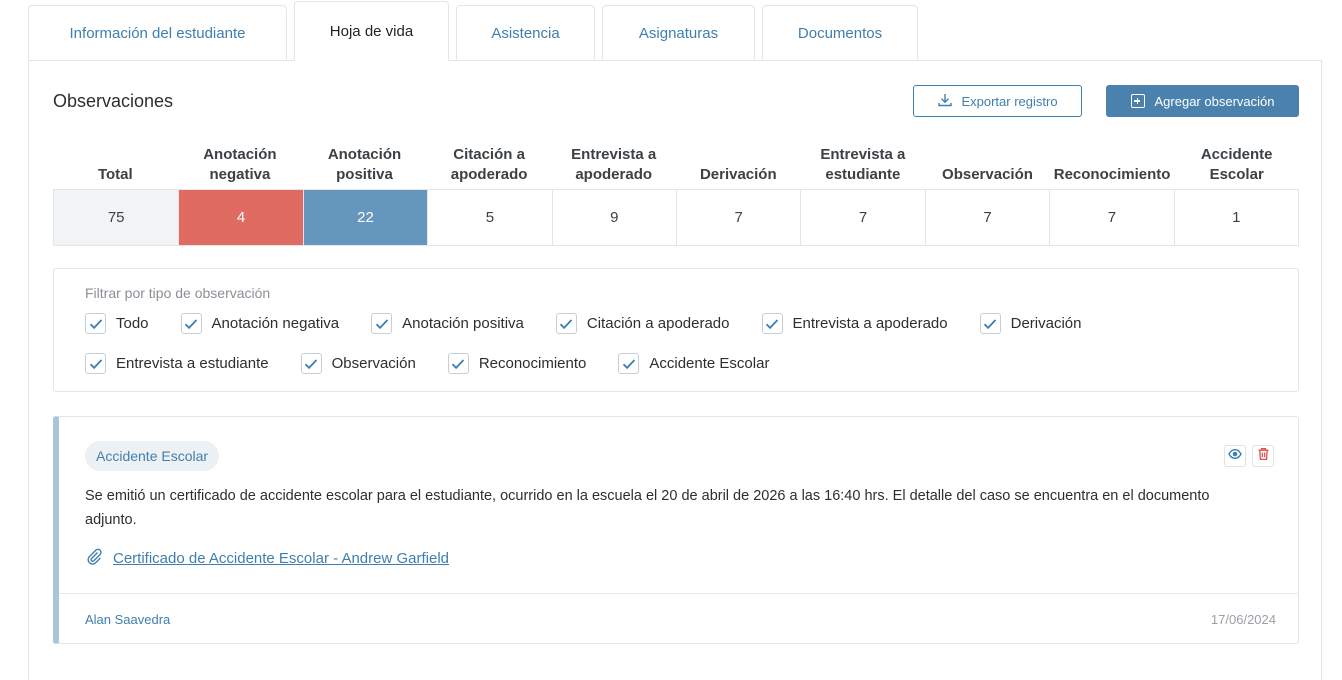 The height and width of the screenshot is (680, 1342). I want to click on tab-student-info: Información del estudiante, so click(157, 33).